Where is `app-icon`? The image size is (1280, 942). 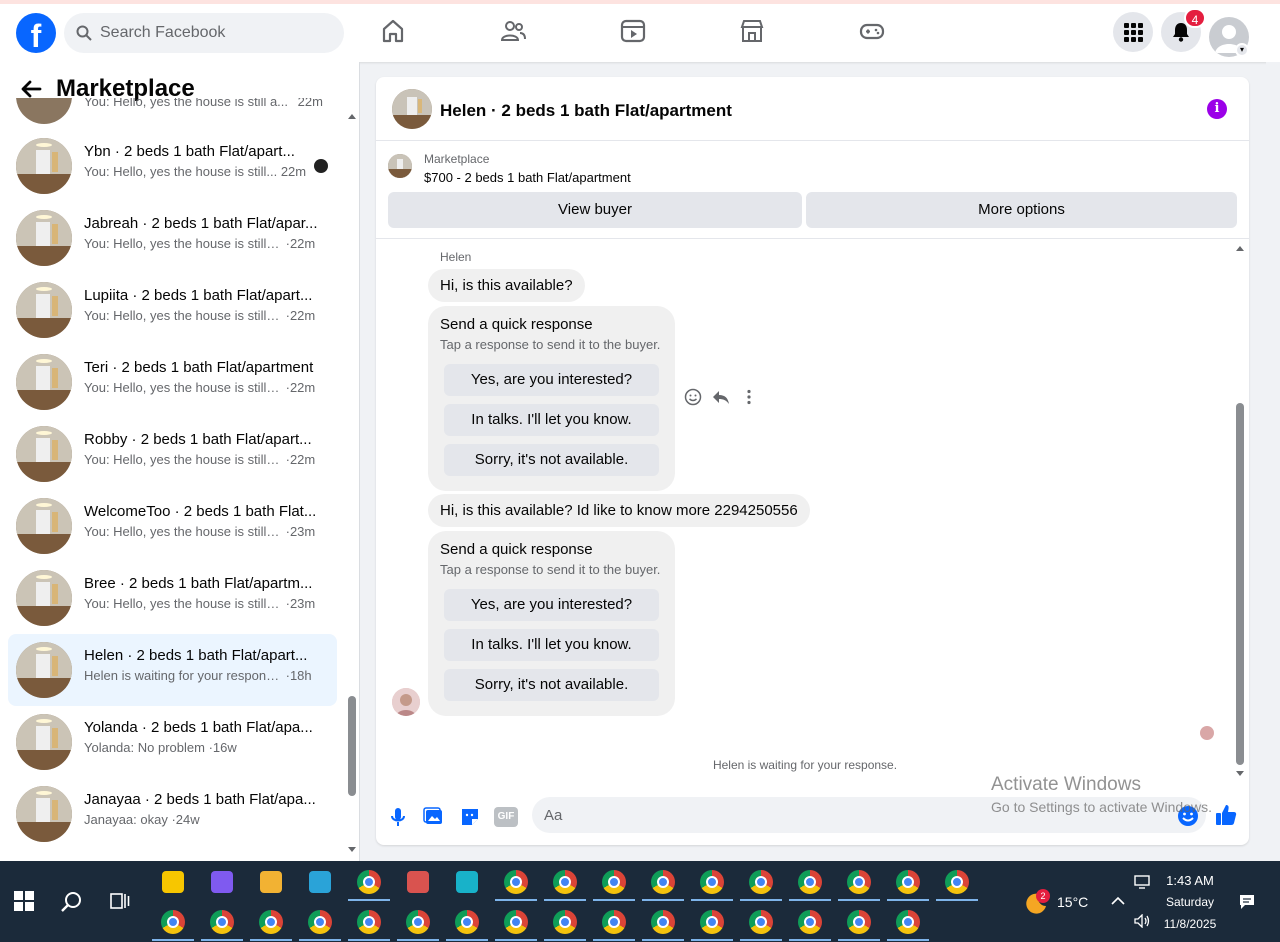 app-icon is located at coordinates (467, 882).